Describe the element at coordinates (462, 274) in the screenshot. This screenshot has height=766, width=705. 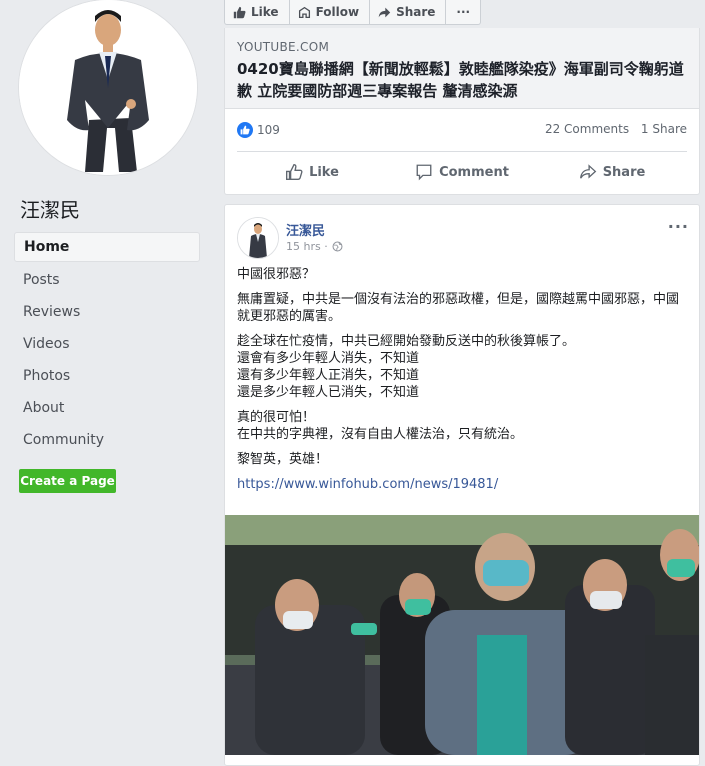
I see `post-paragraph: 中國很邪惡？` at that location.